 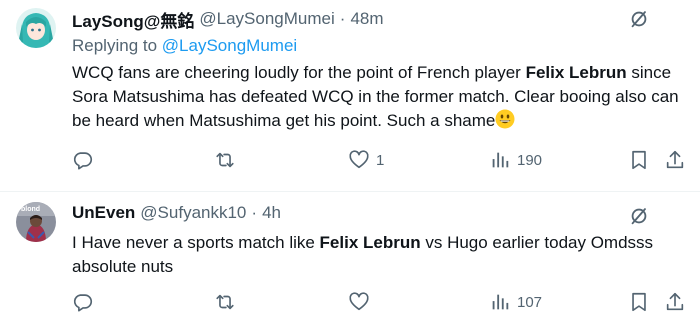 I want to click on timestamp: 48m, so click(x=366, y=19).